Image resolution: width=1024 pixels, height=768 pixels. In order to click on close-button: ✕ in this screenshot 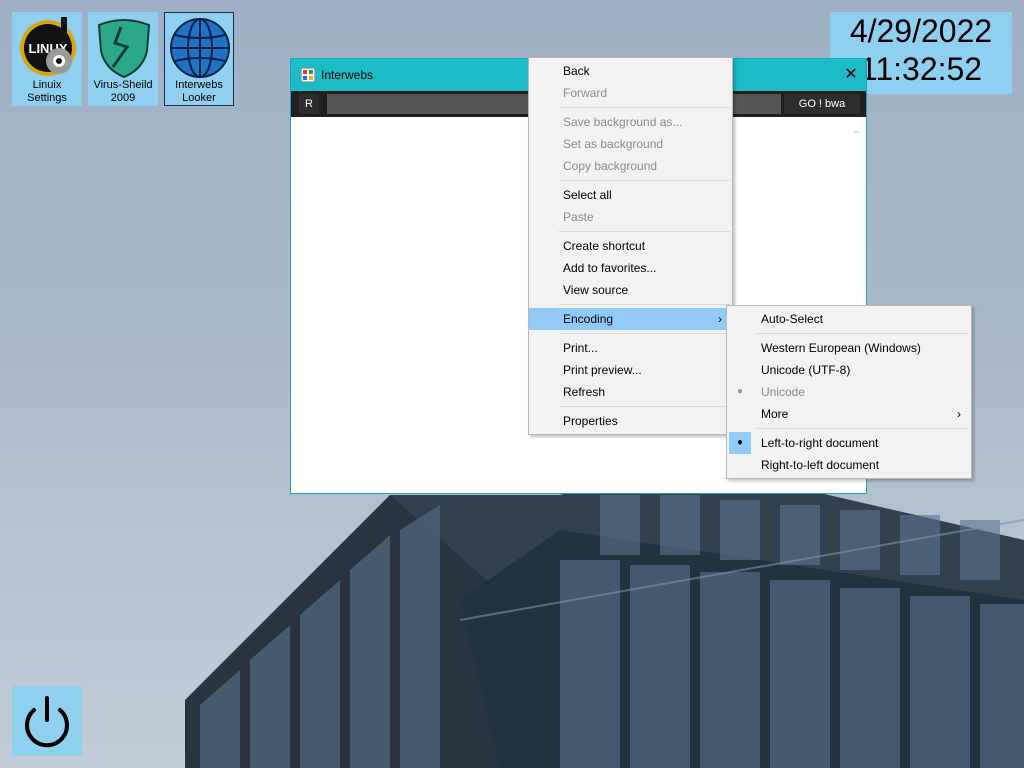, I will do `click(851, 75)`.